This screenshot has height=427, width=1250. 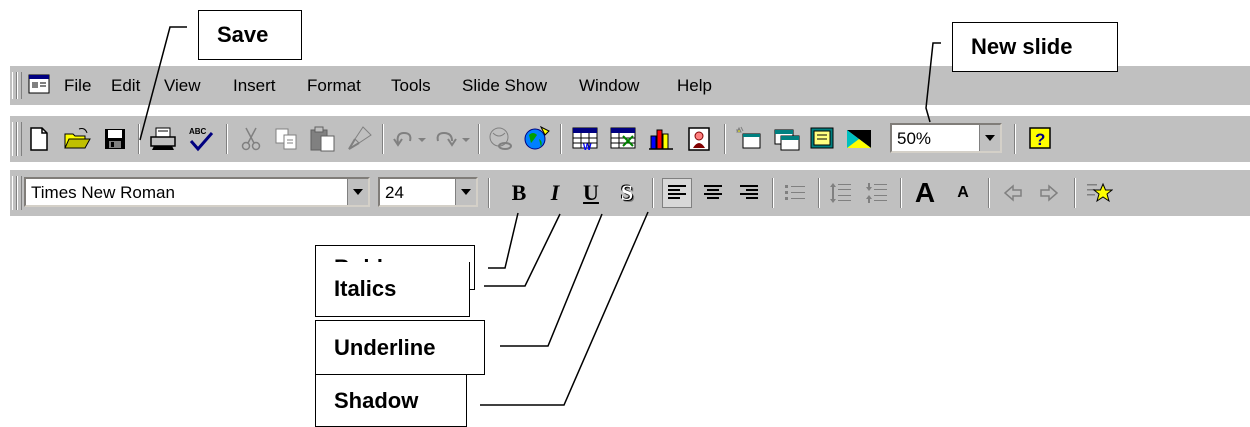 I want to click on callout-save: Save, so click(x=250, y=35).